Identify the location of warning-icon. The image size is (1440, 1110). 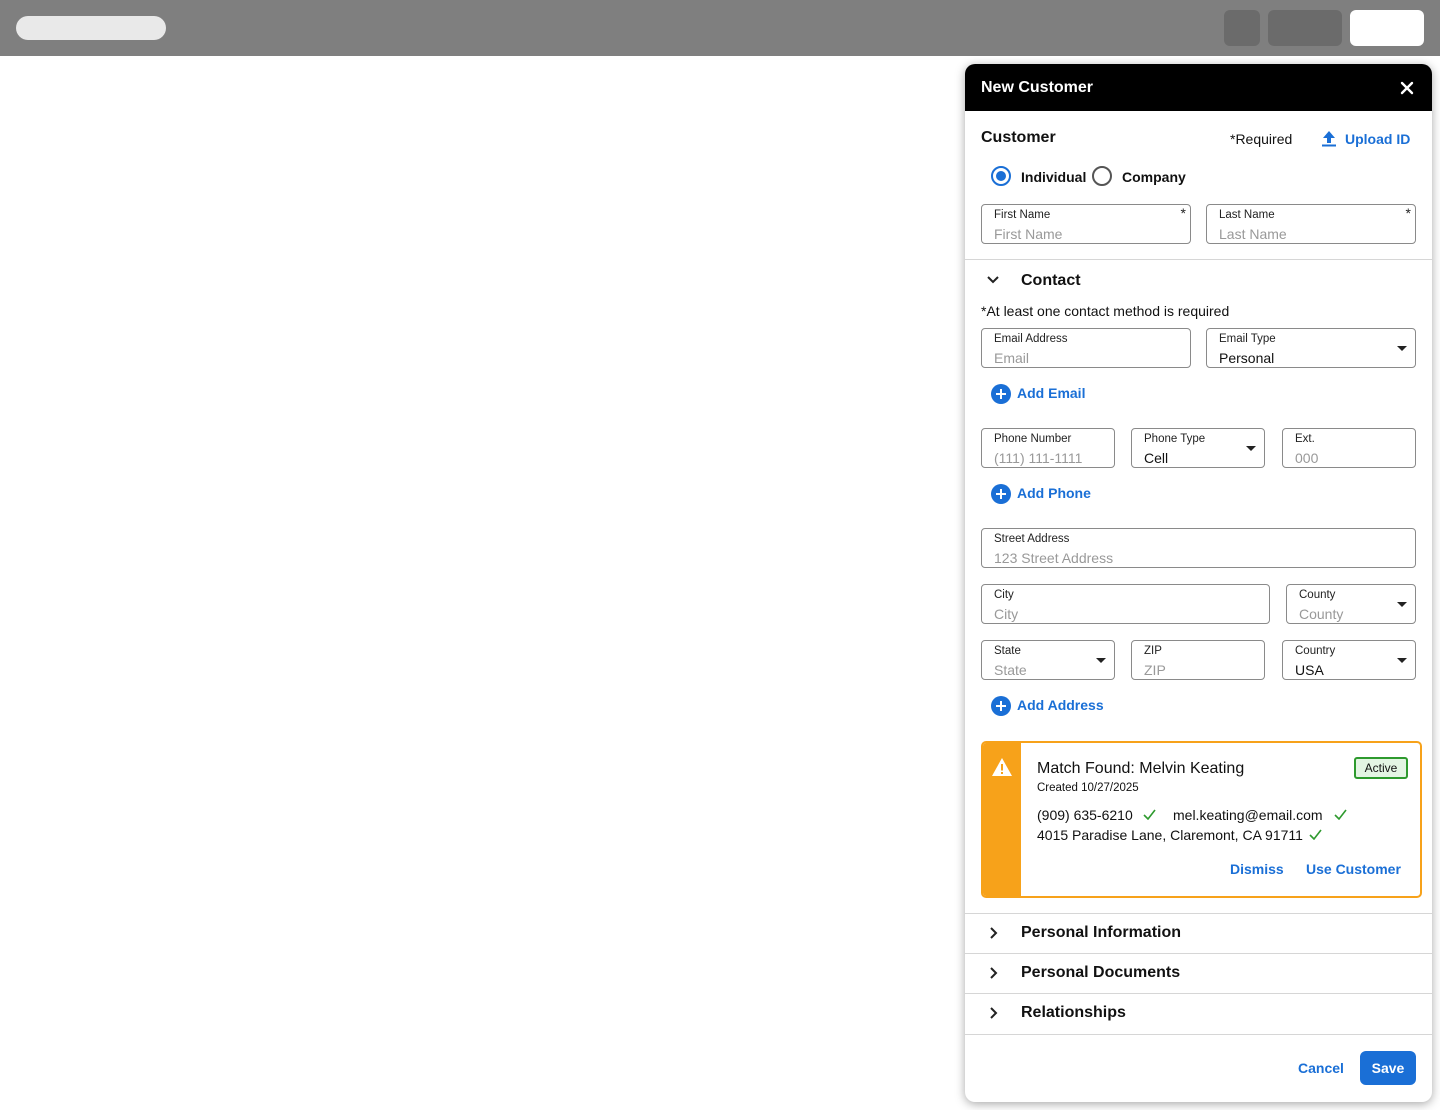
(1002, 767).